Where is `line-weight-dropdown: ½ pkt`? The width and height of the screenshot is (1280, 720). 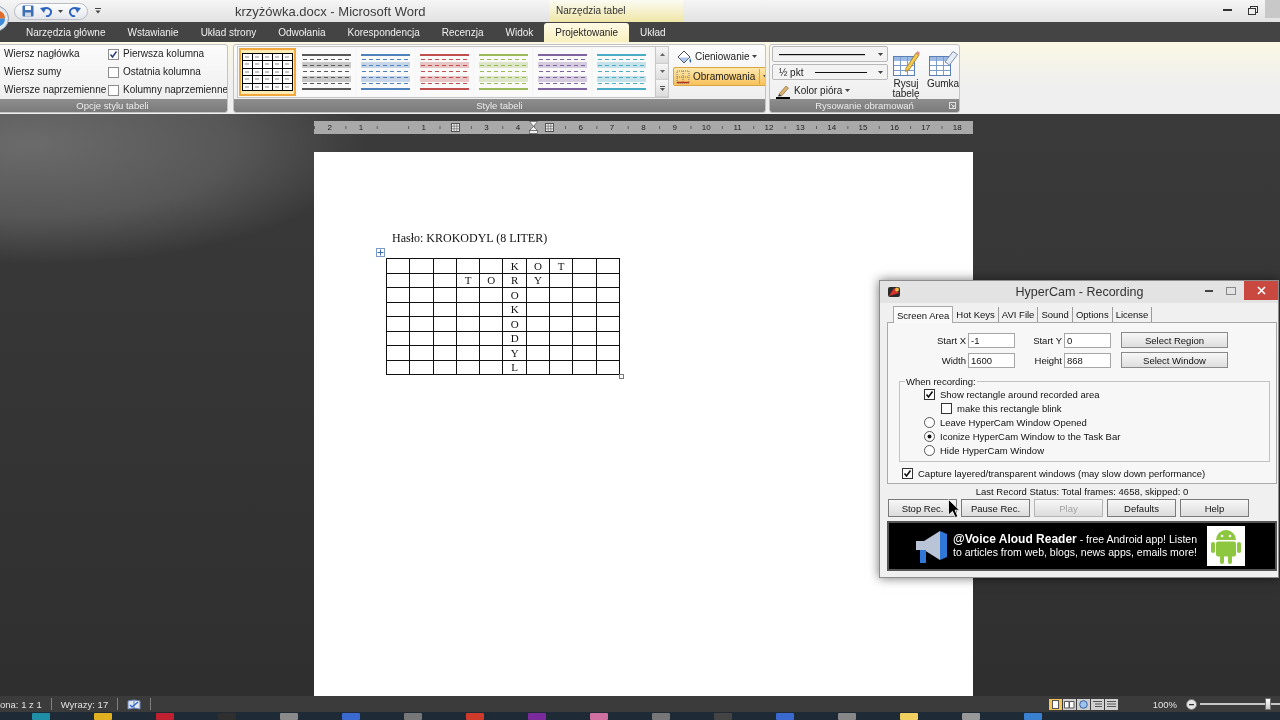 line-weight-dropdown: ½ pkt is located at coordinates (830, 72).